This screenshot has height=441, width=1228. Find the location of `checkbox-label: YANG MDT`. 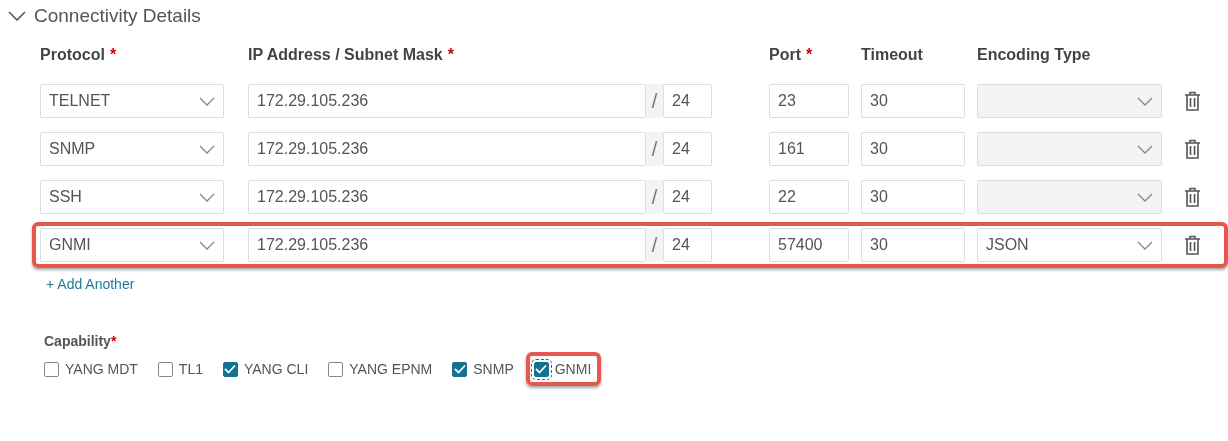

checkbox-label: YANG MDT is located at coordinates (101, 369).